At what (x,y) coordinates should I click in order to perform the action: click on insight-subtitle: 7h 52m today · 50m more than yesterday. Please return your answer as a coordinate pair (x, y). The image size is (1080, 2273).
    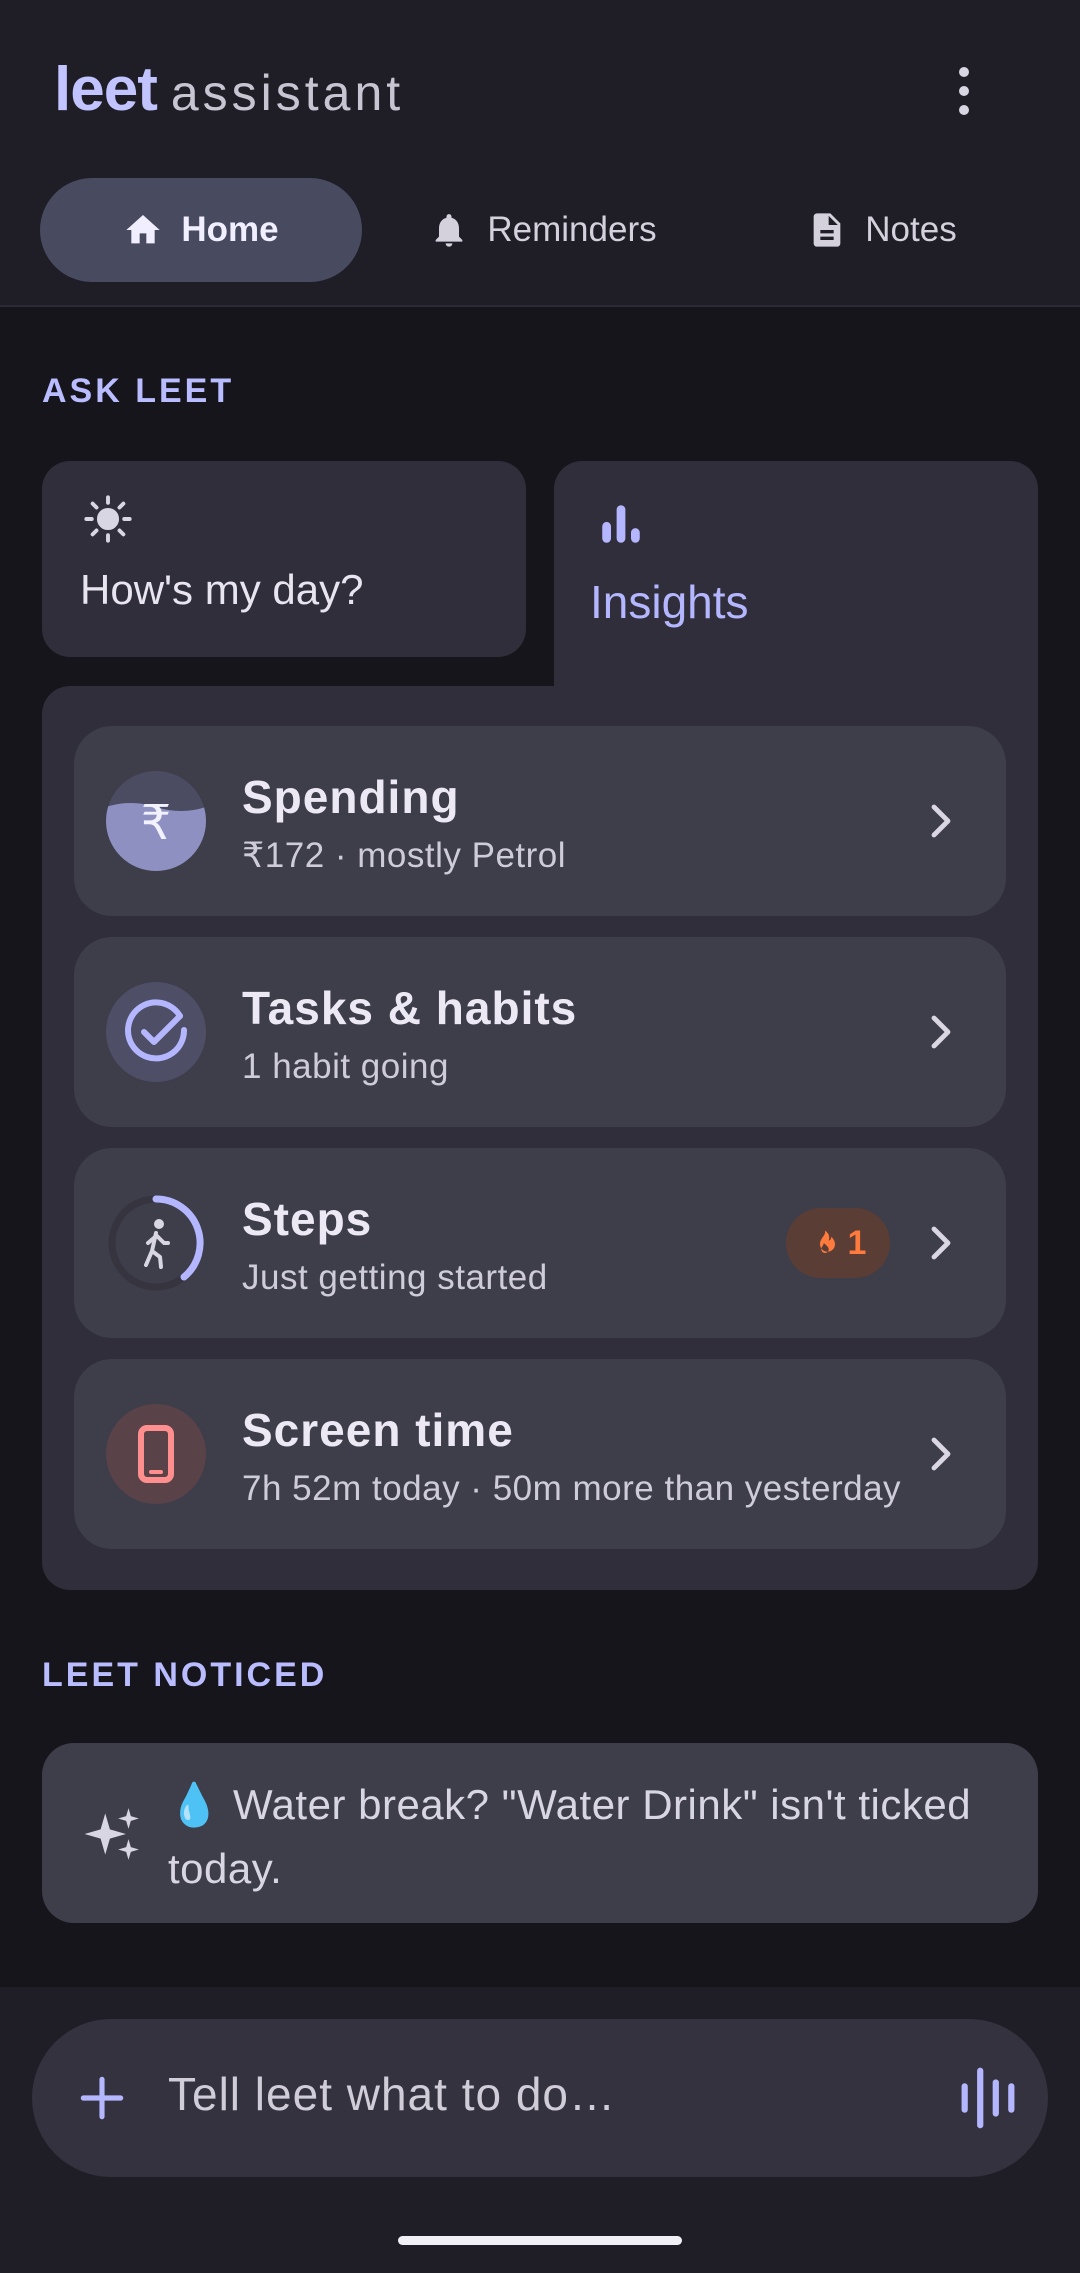
    Looking at the image, I should click on (572, 1488).